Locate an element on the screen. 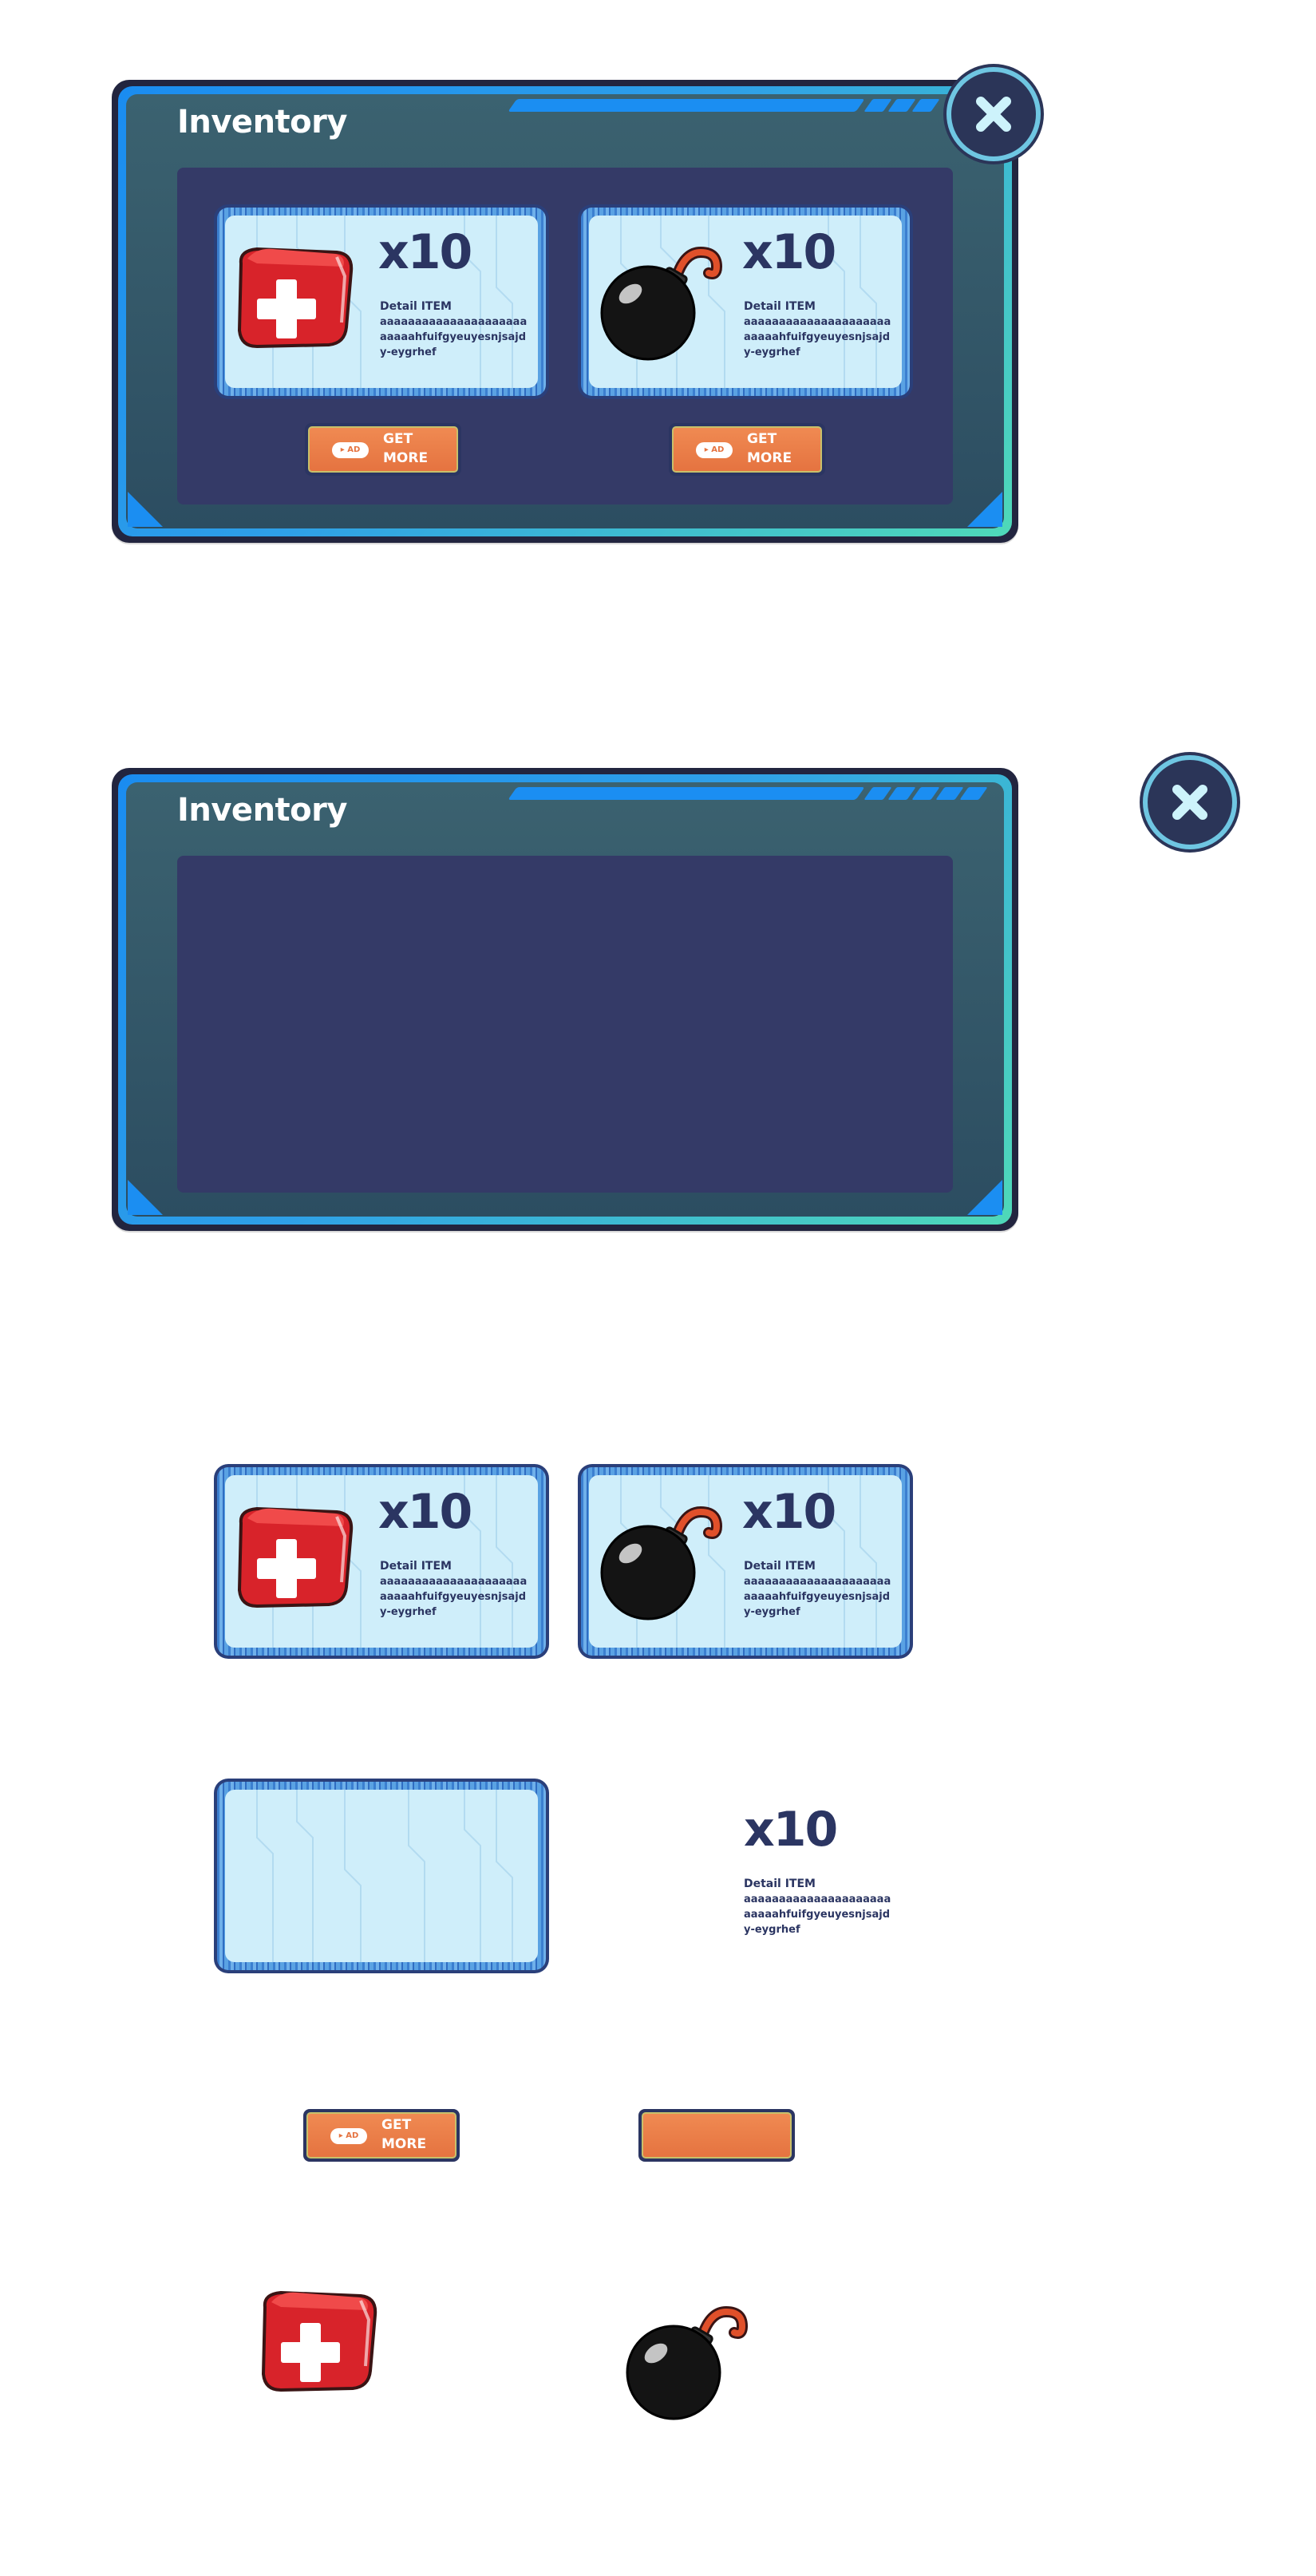  inventory-panel-empty: Inventory is located at coordinates (565, 1000).